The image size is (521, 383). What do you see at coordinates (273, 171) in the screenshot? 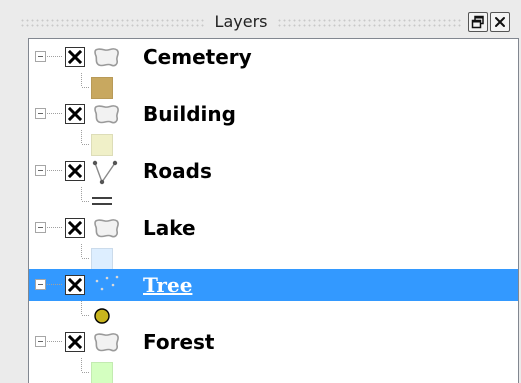
I see `layer-row: Roads` at bounding box center [273, 171].